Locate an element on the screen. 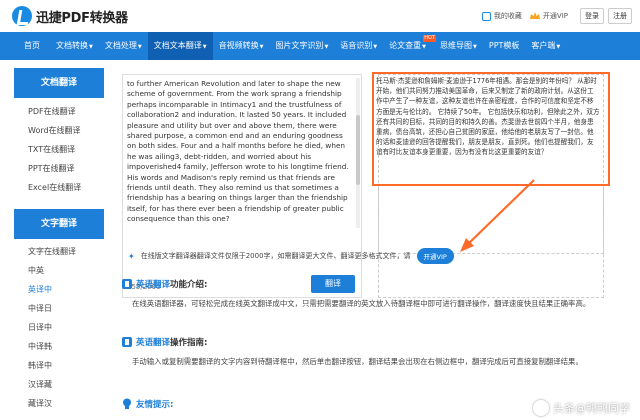 The height and width of the screenshot is (420, 640). sidebar-item-excel: Excel在线翻译 is located at coordinates (59, 187).